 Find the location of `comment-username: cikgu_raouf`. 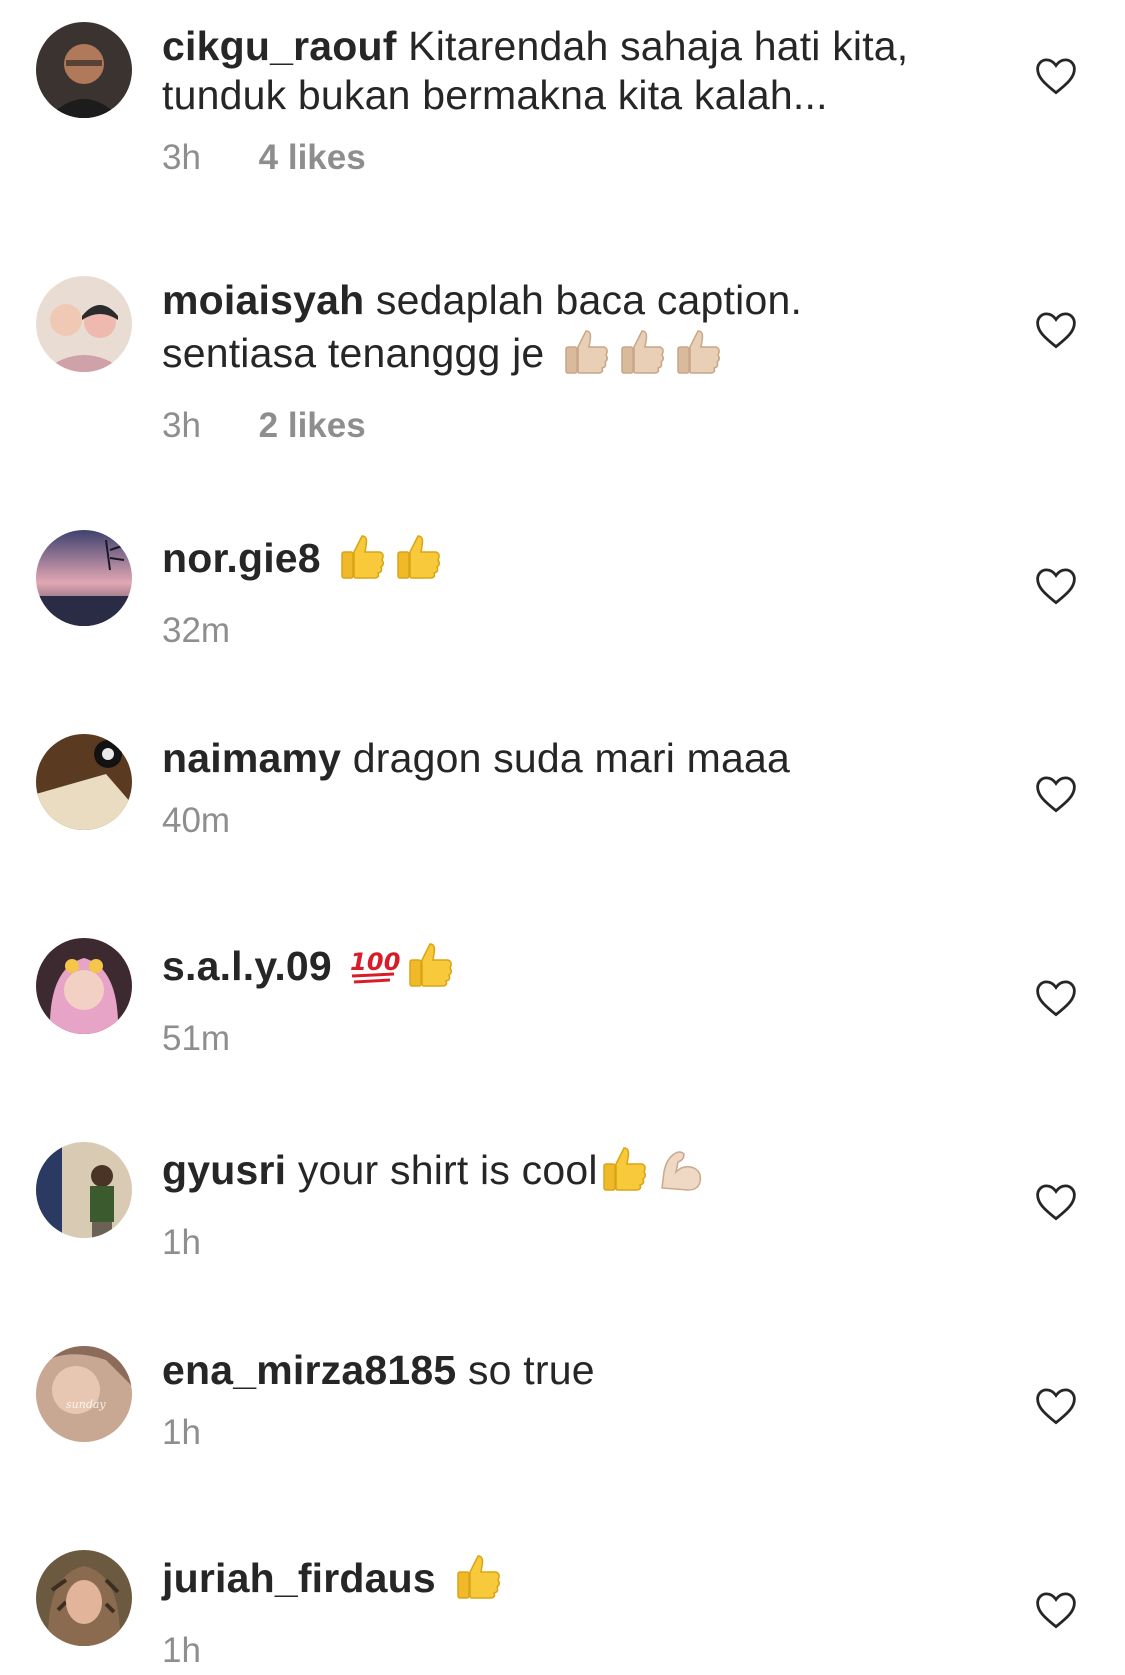

comment-username: cikgu_raouf is located at coordinates (279, 46).